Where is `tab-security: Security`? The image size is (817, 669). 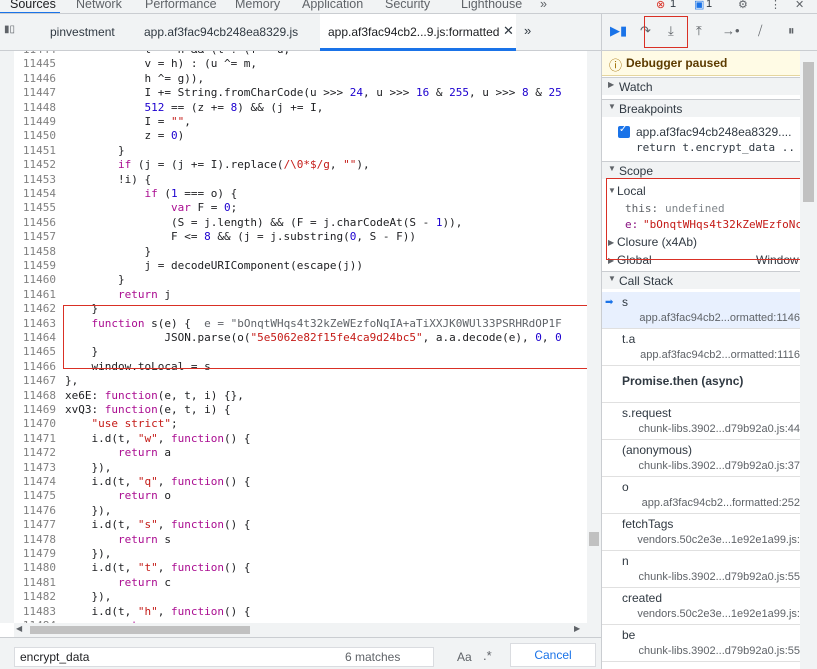
tab-security: Security is located at coordinates (407, 5).